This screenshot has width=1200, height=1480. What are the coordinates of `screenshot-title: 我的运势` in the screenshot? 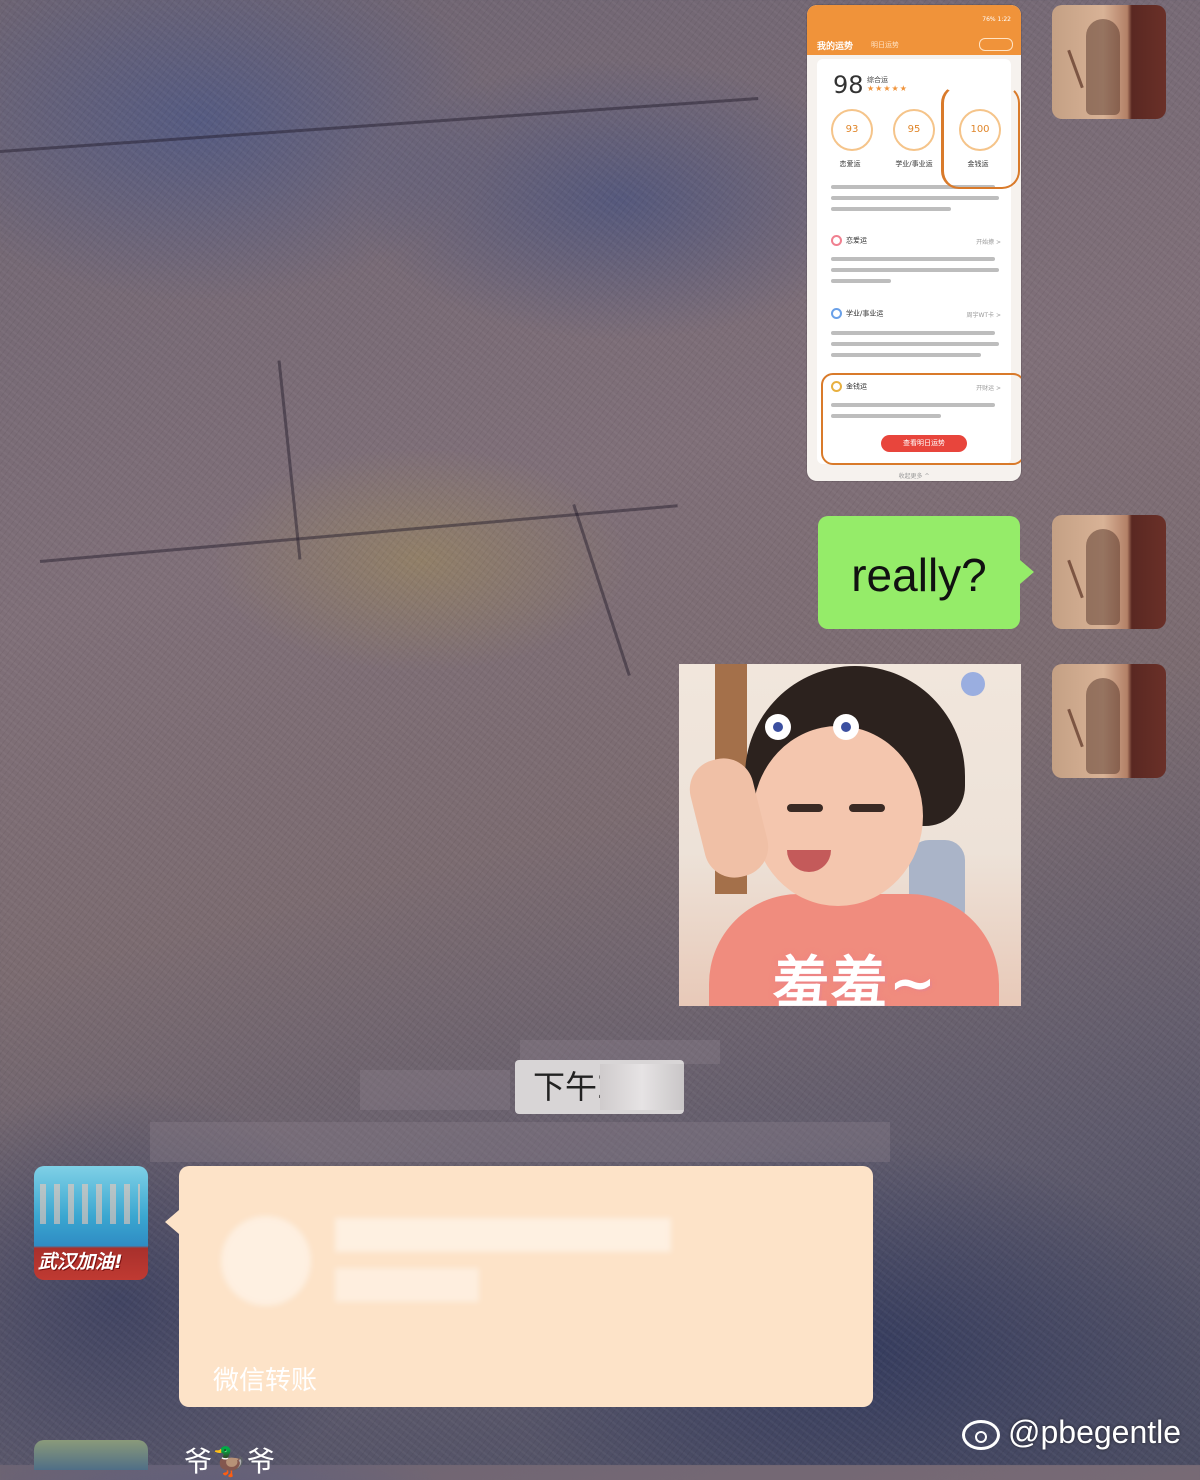 It's located at (835, 47).